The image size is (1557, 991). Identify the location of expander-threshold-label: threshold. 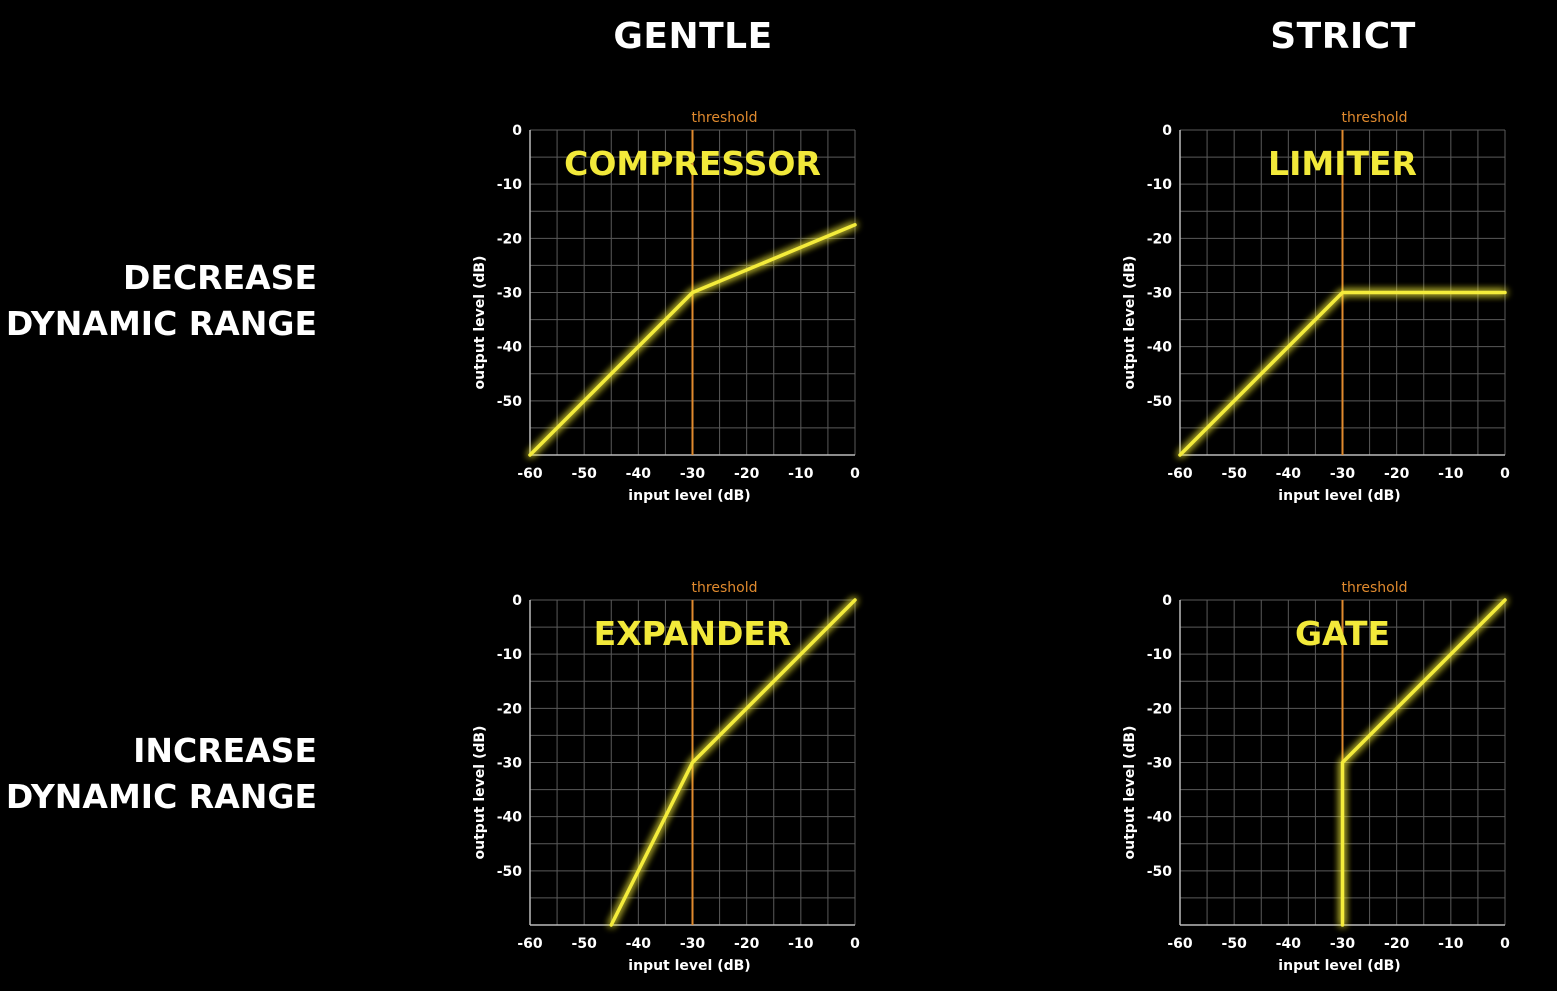
(725, 588).